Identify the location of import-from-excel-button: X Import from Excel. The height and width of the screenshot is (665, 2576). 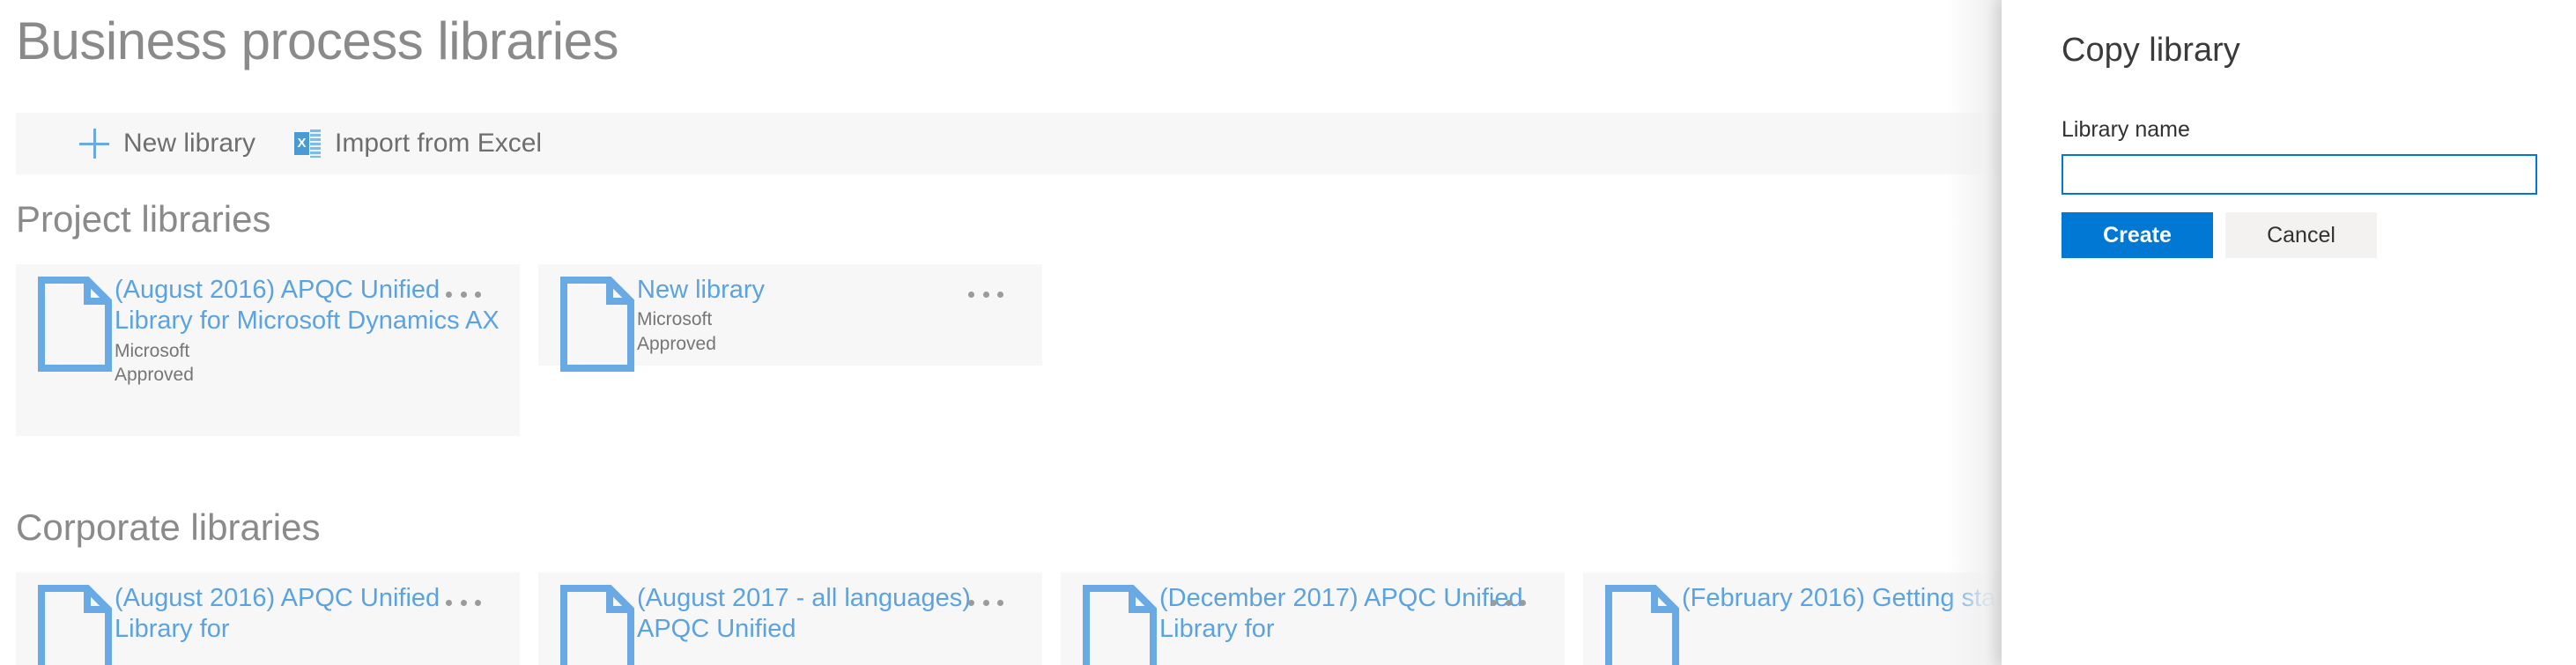
(418, 143).